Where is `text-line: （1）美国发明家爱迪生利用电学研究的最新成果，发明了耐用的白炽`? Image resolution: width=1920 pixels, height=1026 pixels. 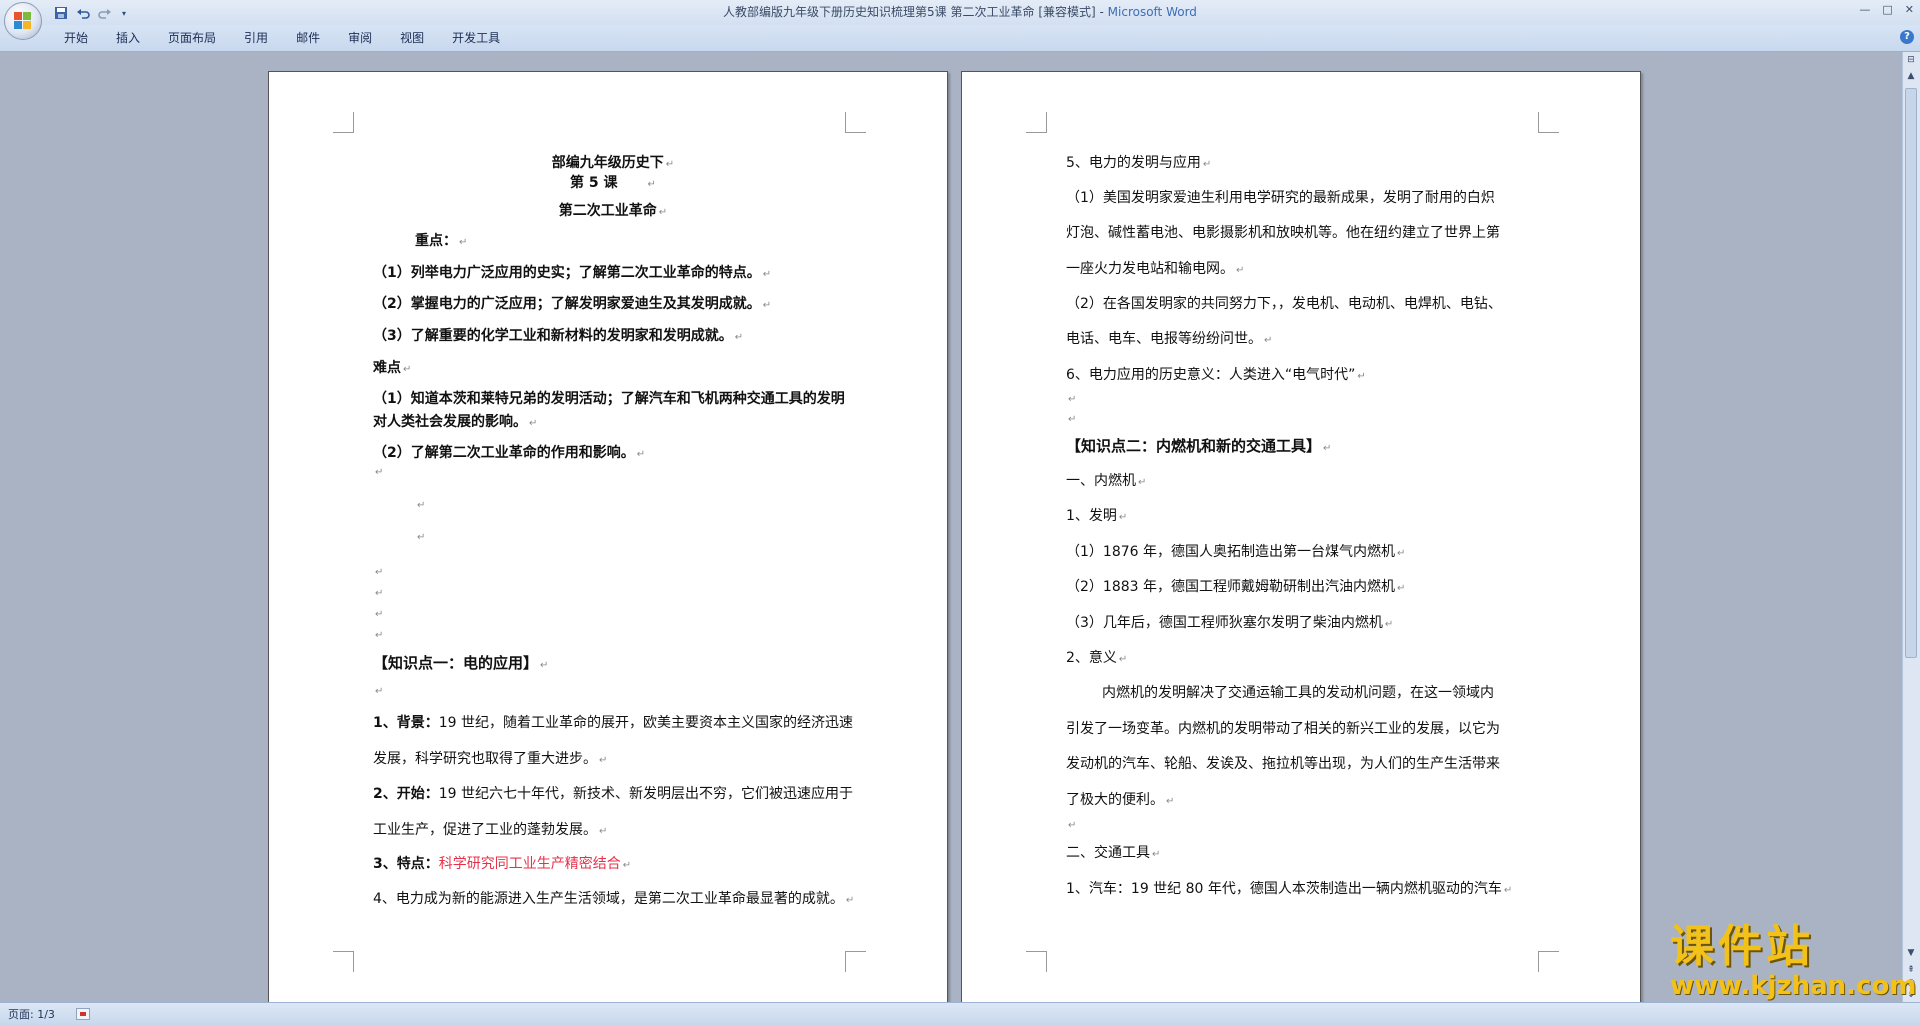 text-line: （1）美国发明家爱迪生利用电学研究的最新成果，发明了耐用的白炽 is located at coordinates (1280, 198).